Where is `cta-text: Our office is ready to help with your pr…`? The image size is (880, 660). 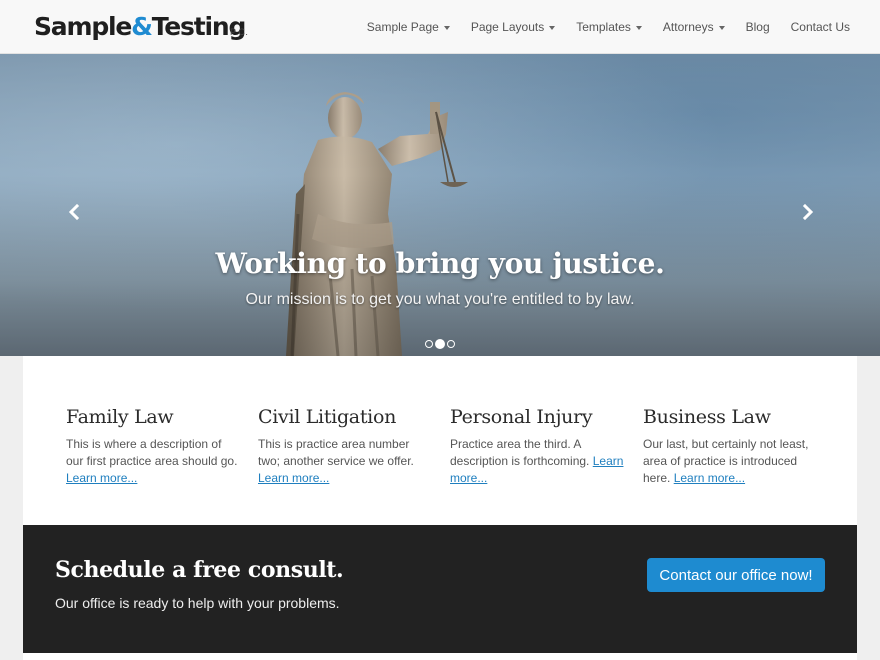 cta-text: Our office is ready to help with your pr… is located at coordinates (197, 603).